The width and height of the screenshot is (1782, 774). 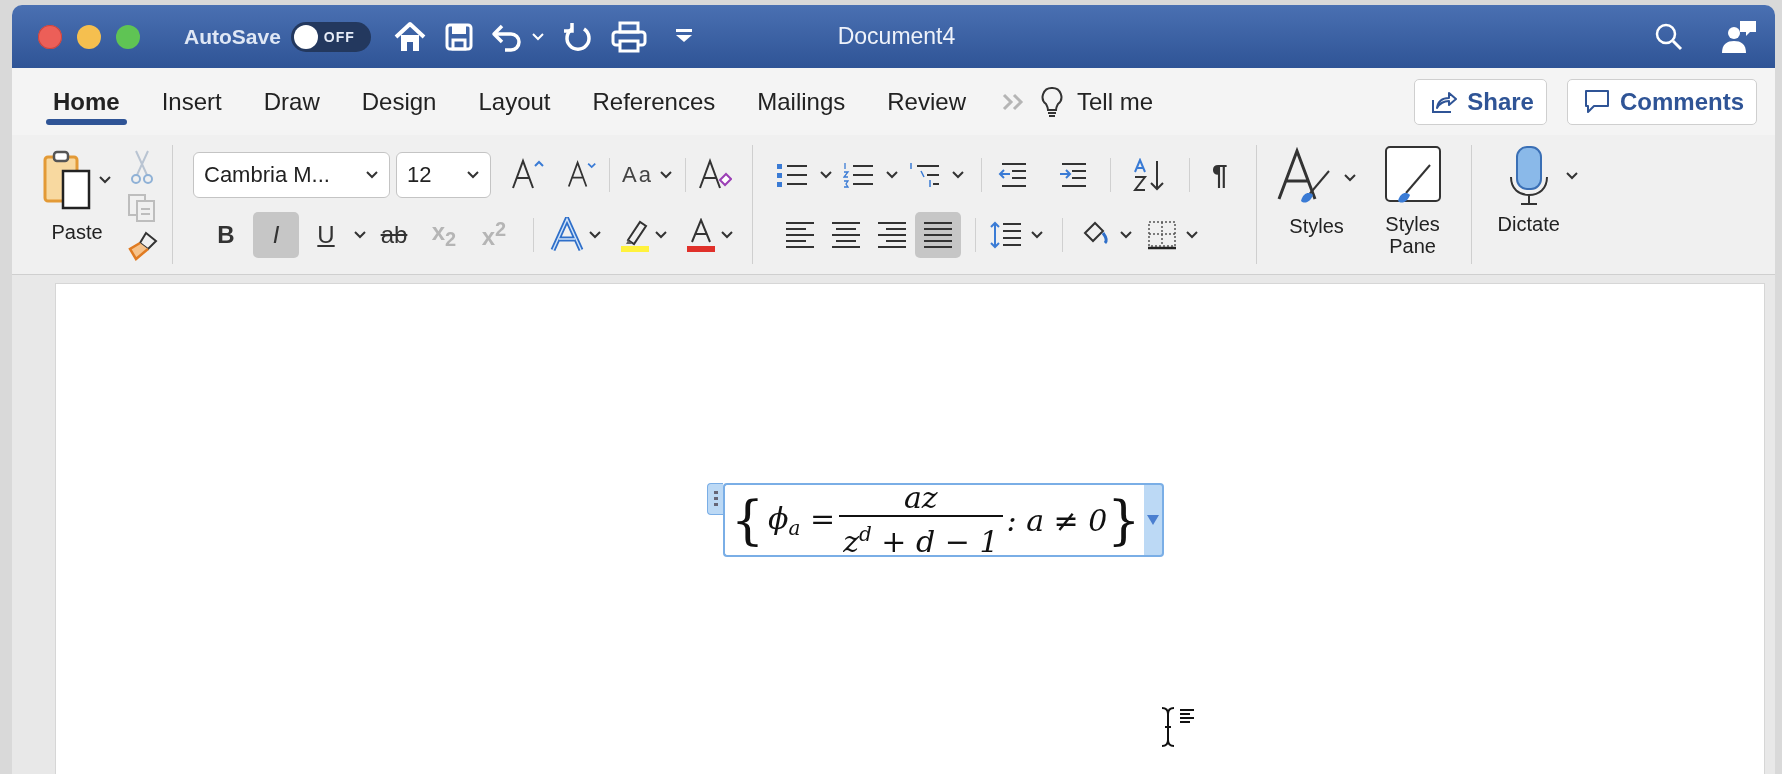 What do you see at coordinates (330, 36) in the screenshot?
I see `autosave-toggle: OFF` at bounding box center [330, 36].